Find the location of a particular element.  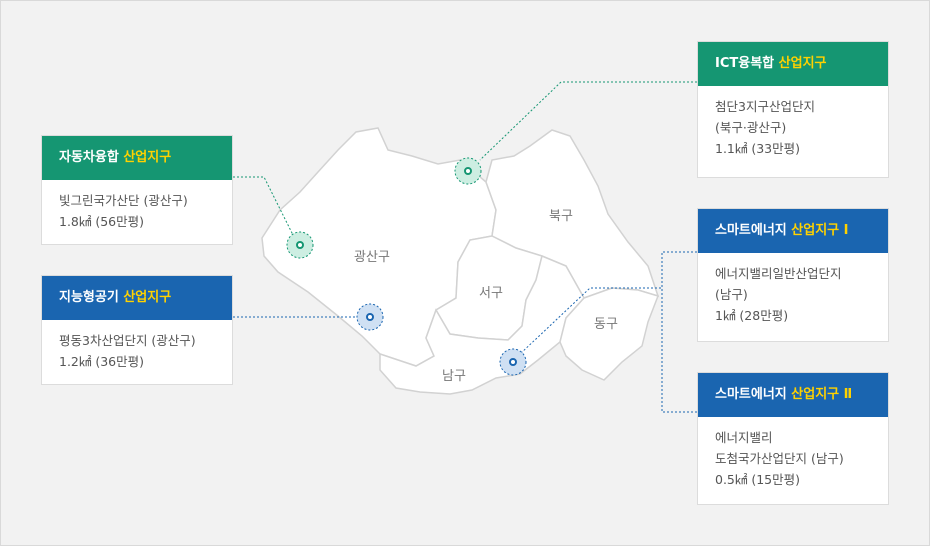

marker-auto is located at coordinates (300, 245).